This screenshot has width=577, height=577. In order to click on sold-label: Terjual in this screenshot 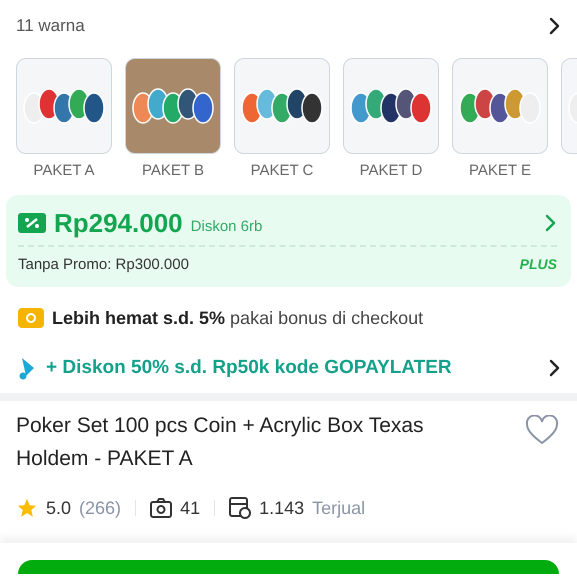, I will do `click(339, 508)`.